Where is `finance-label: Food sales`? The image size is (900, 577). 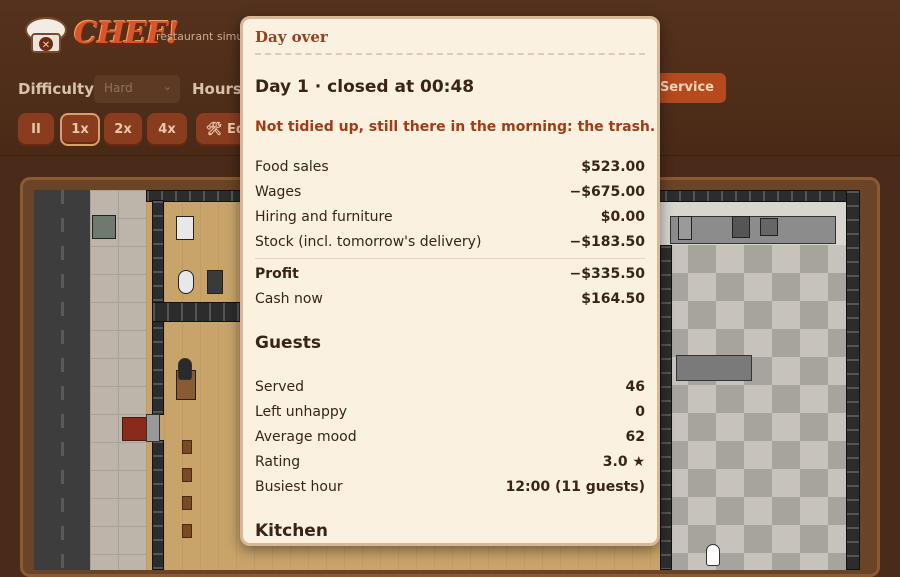
finance-label: Food sales is located at coordinates (292, 167).